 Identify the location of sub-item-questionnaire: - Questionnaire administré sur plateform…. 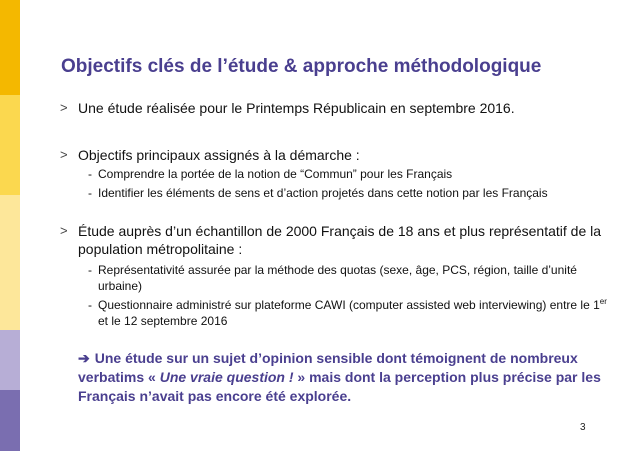
(348, 313).